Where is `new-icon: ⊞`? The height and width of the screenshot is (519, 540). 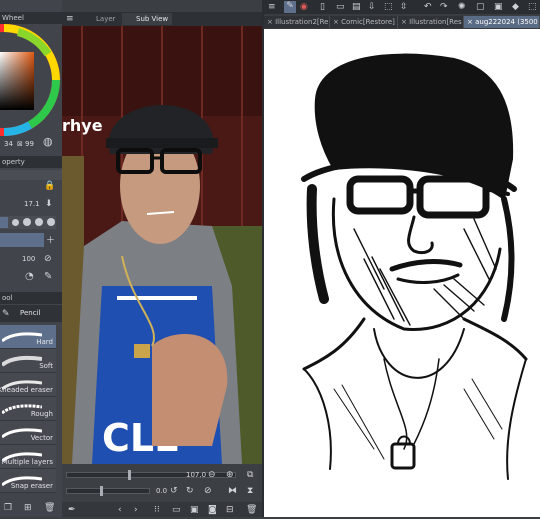
new-icon: ⊞ is located at coordinates (28, 508).